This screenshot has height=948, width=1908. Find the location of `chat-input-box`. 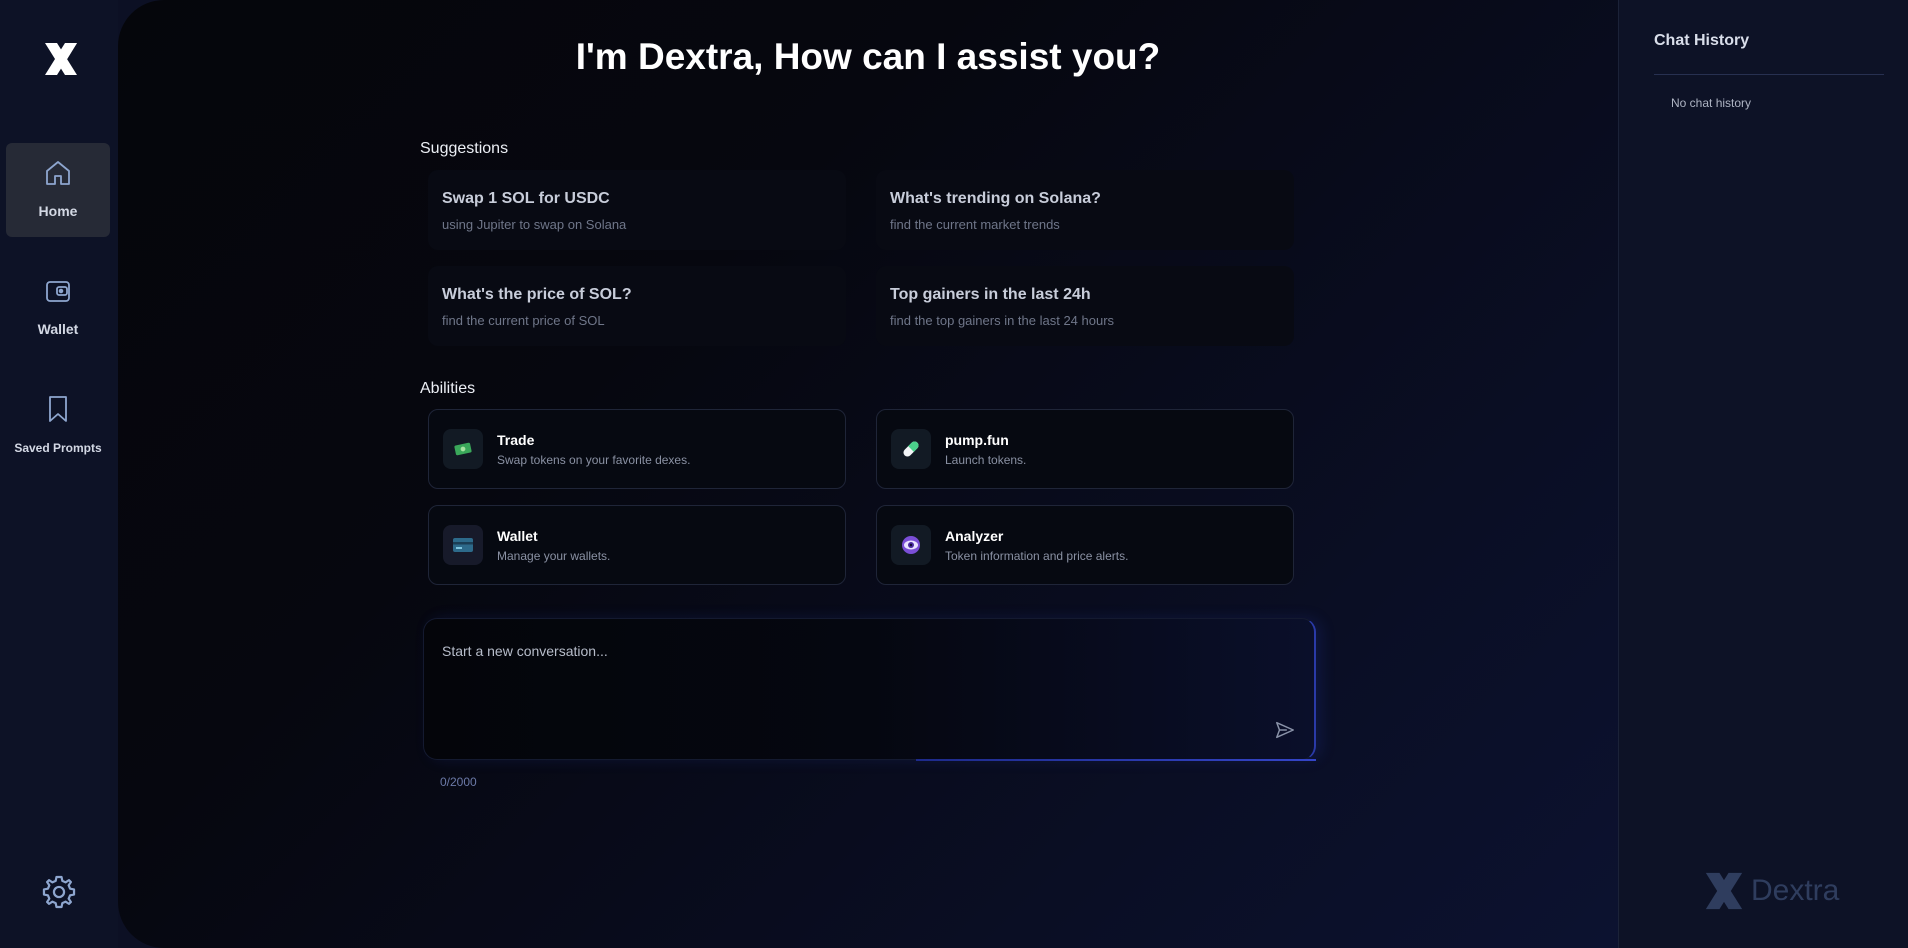

chat-input-box is located at coordinates (869, 689).